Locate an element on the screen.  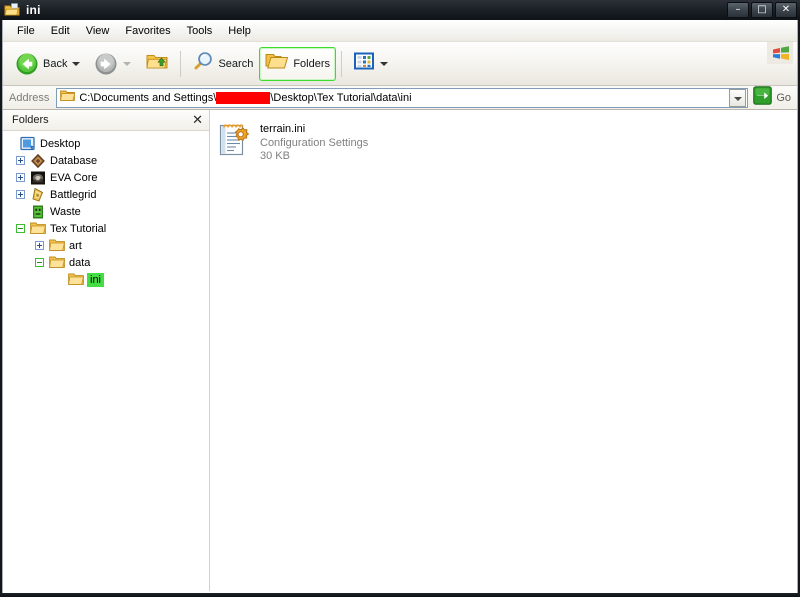
tree-item-label: data is located at coordinates (80, 262).